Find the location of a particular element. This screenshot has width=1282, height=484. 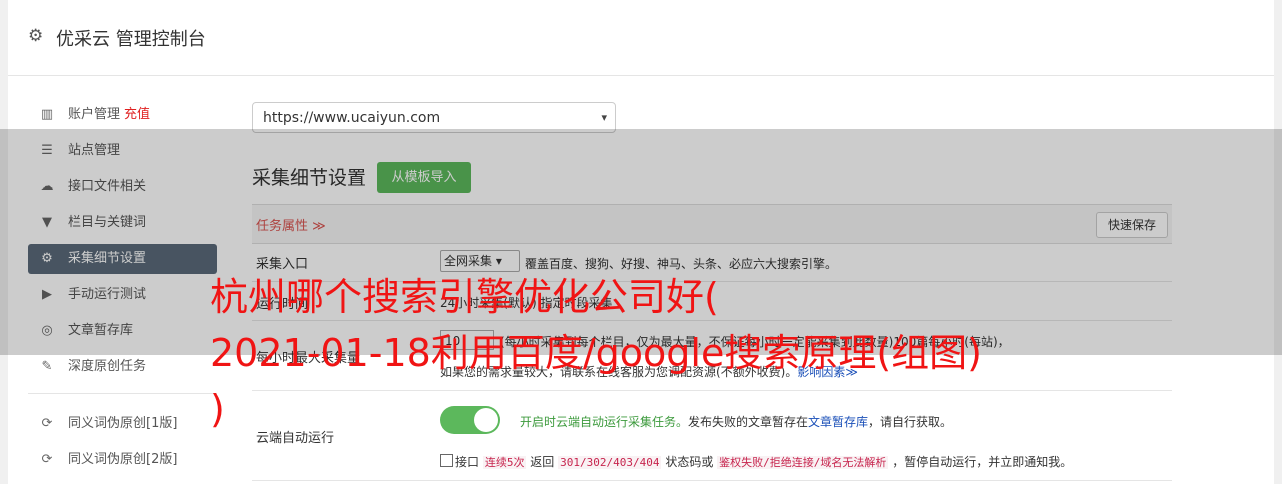

sidebar-item-label: 账户管理 is located at coordinates (94, 114).